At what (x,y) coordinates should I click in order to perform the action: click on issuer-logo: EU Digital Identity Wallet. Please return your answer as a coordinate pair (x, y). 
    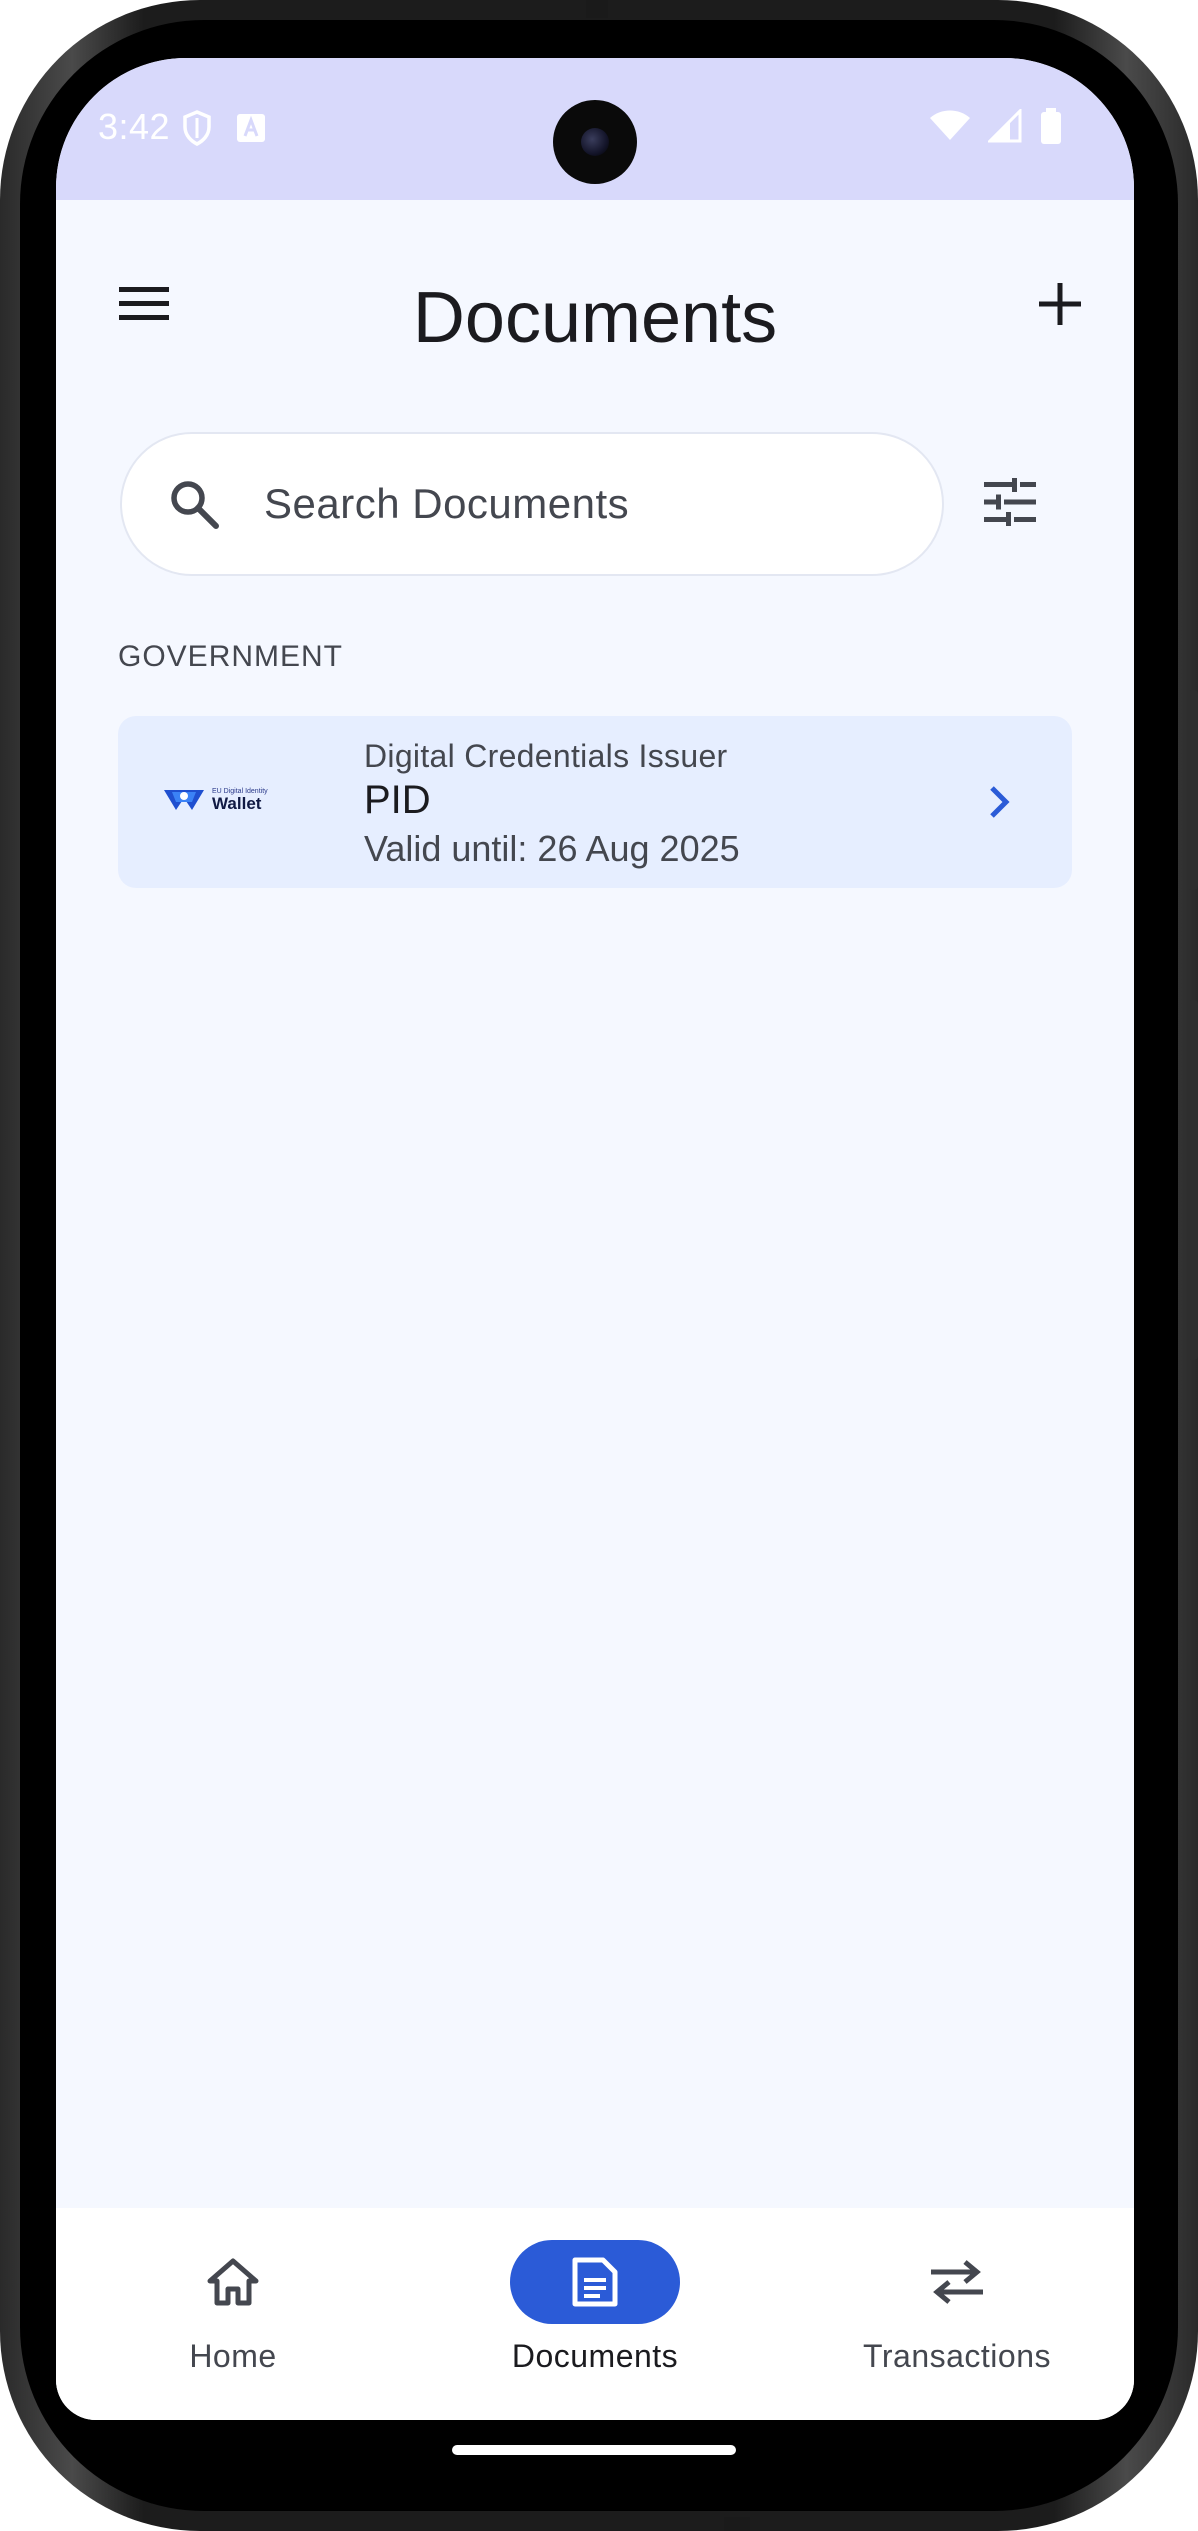
    Looking at the image, I should click on (221, 801).